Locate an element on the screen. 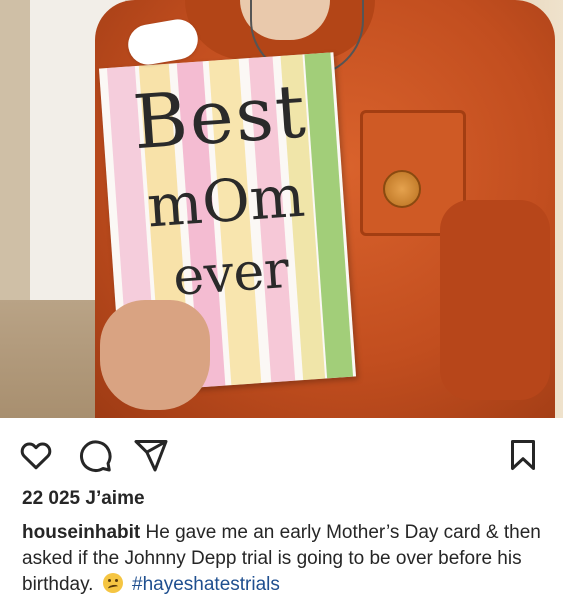  heart-icon is located at coordinates (36, 455).